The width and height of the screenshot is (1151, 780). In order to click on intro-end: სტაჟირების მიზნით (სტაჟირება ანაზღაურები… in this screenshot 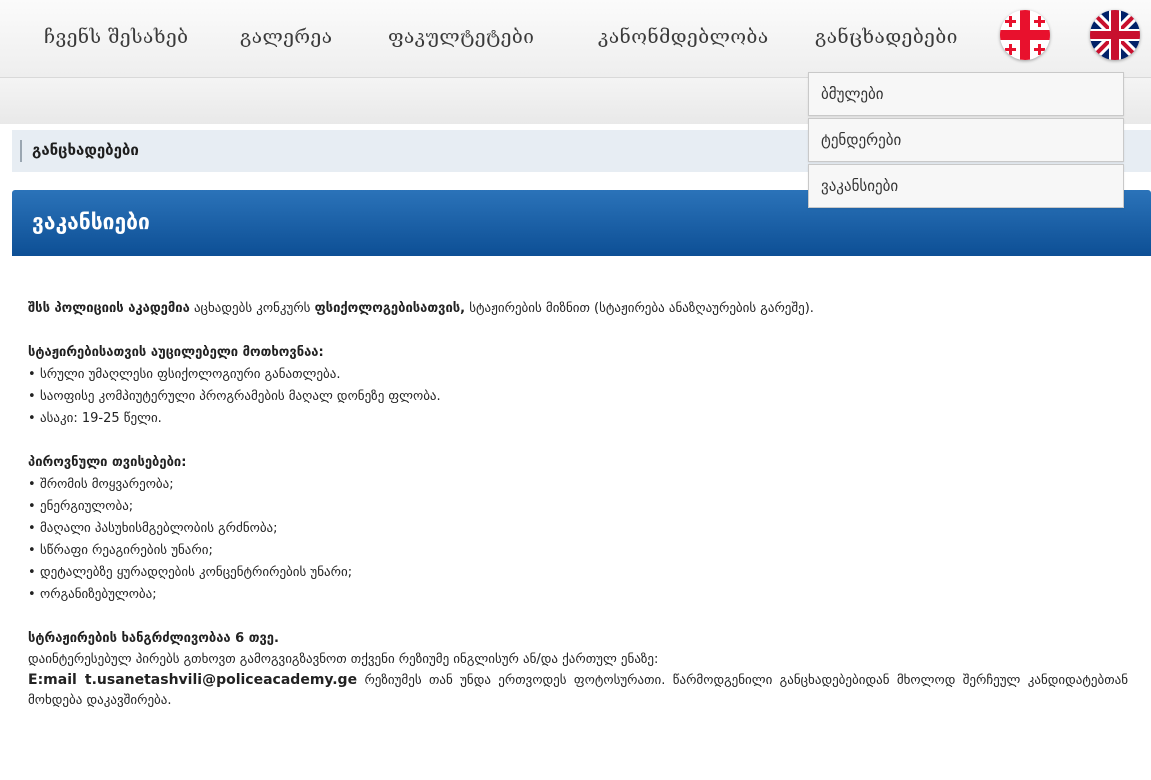, I will do `click(639, 308)`.